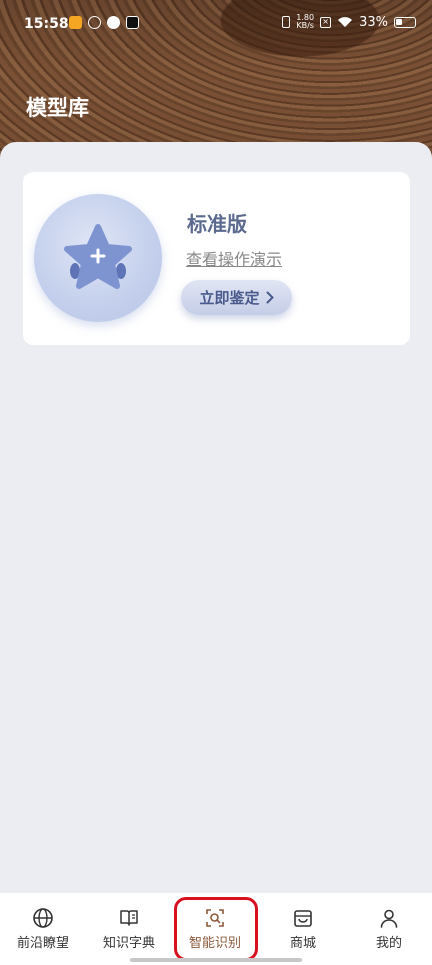  What do you see at coordinates (43, 918) in the screenshot?
I see `globe-icon` at bounding box center [43, 918].